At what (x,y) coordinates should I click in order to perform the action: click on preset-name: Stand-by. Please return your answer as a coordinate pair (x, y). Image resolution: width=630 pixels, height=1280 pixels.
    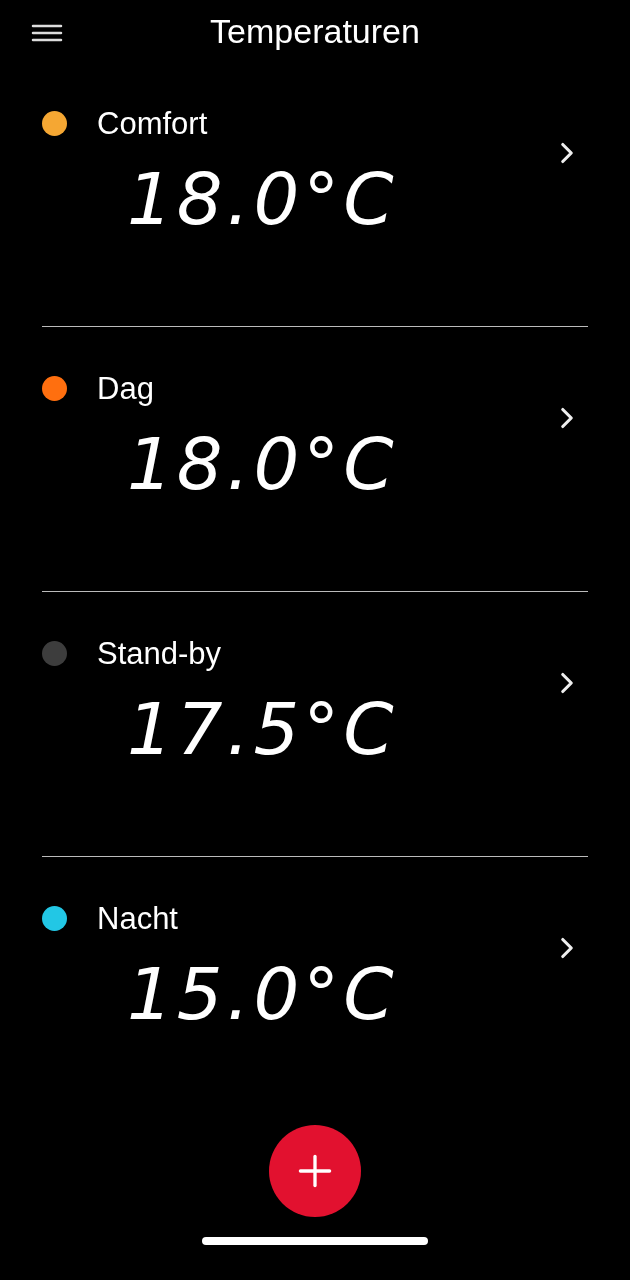
    Looking at the image, I should click on (159, 653).